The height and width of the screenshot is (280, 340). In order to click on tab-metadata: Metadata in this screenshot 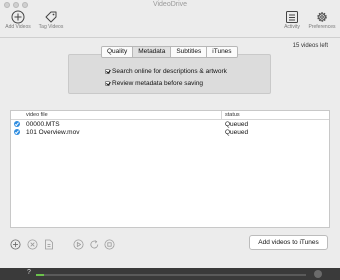, I will do `click(152, 52)`.